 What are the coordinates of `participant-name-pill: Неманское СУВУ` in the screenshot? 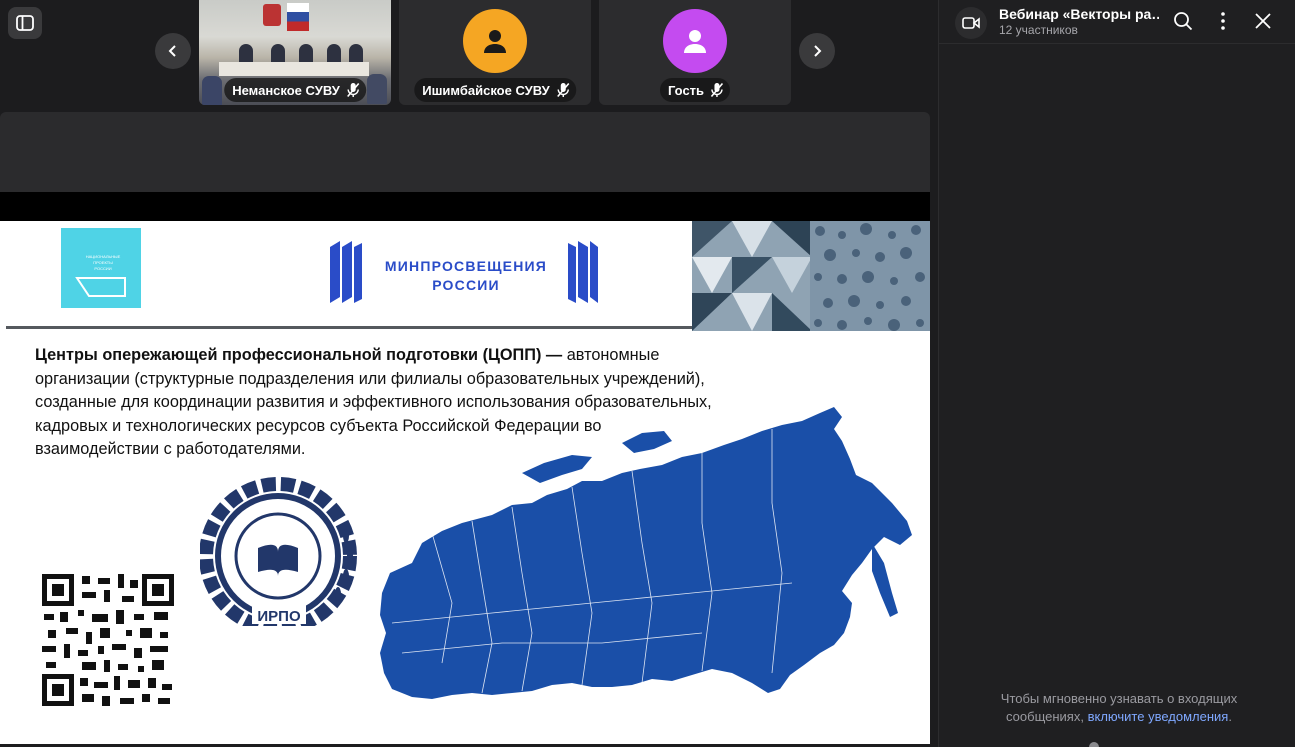 It's located at (295, 90).